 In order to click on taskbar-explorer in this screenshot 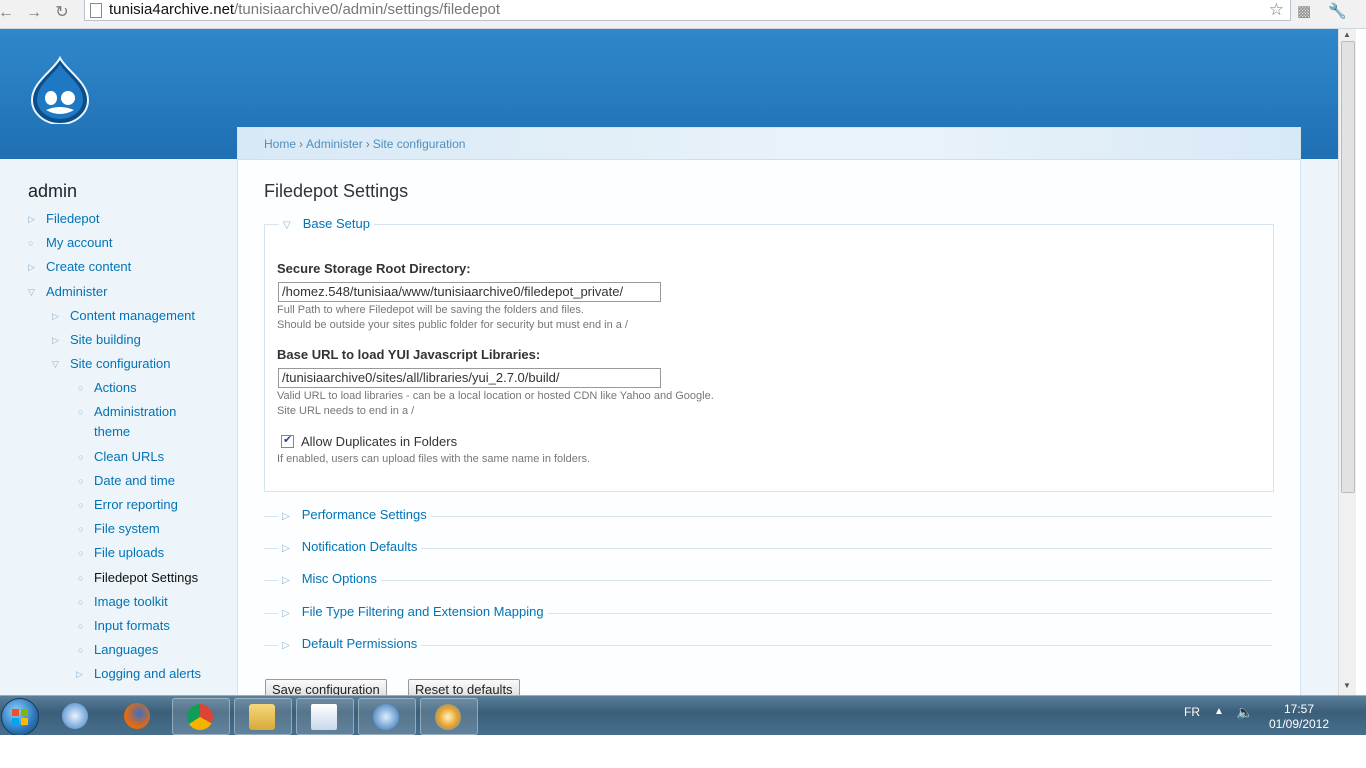, I will do `click(263, 716)`.